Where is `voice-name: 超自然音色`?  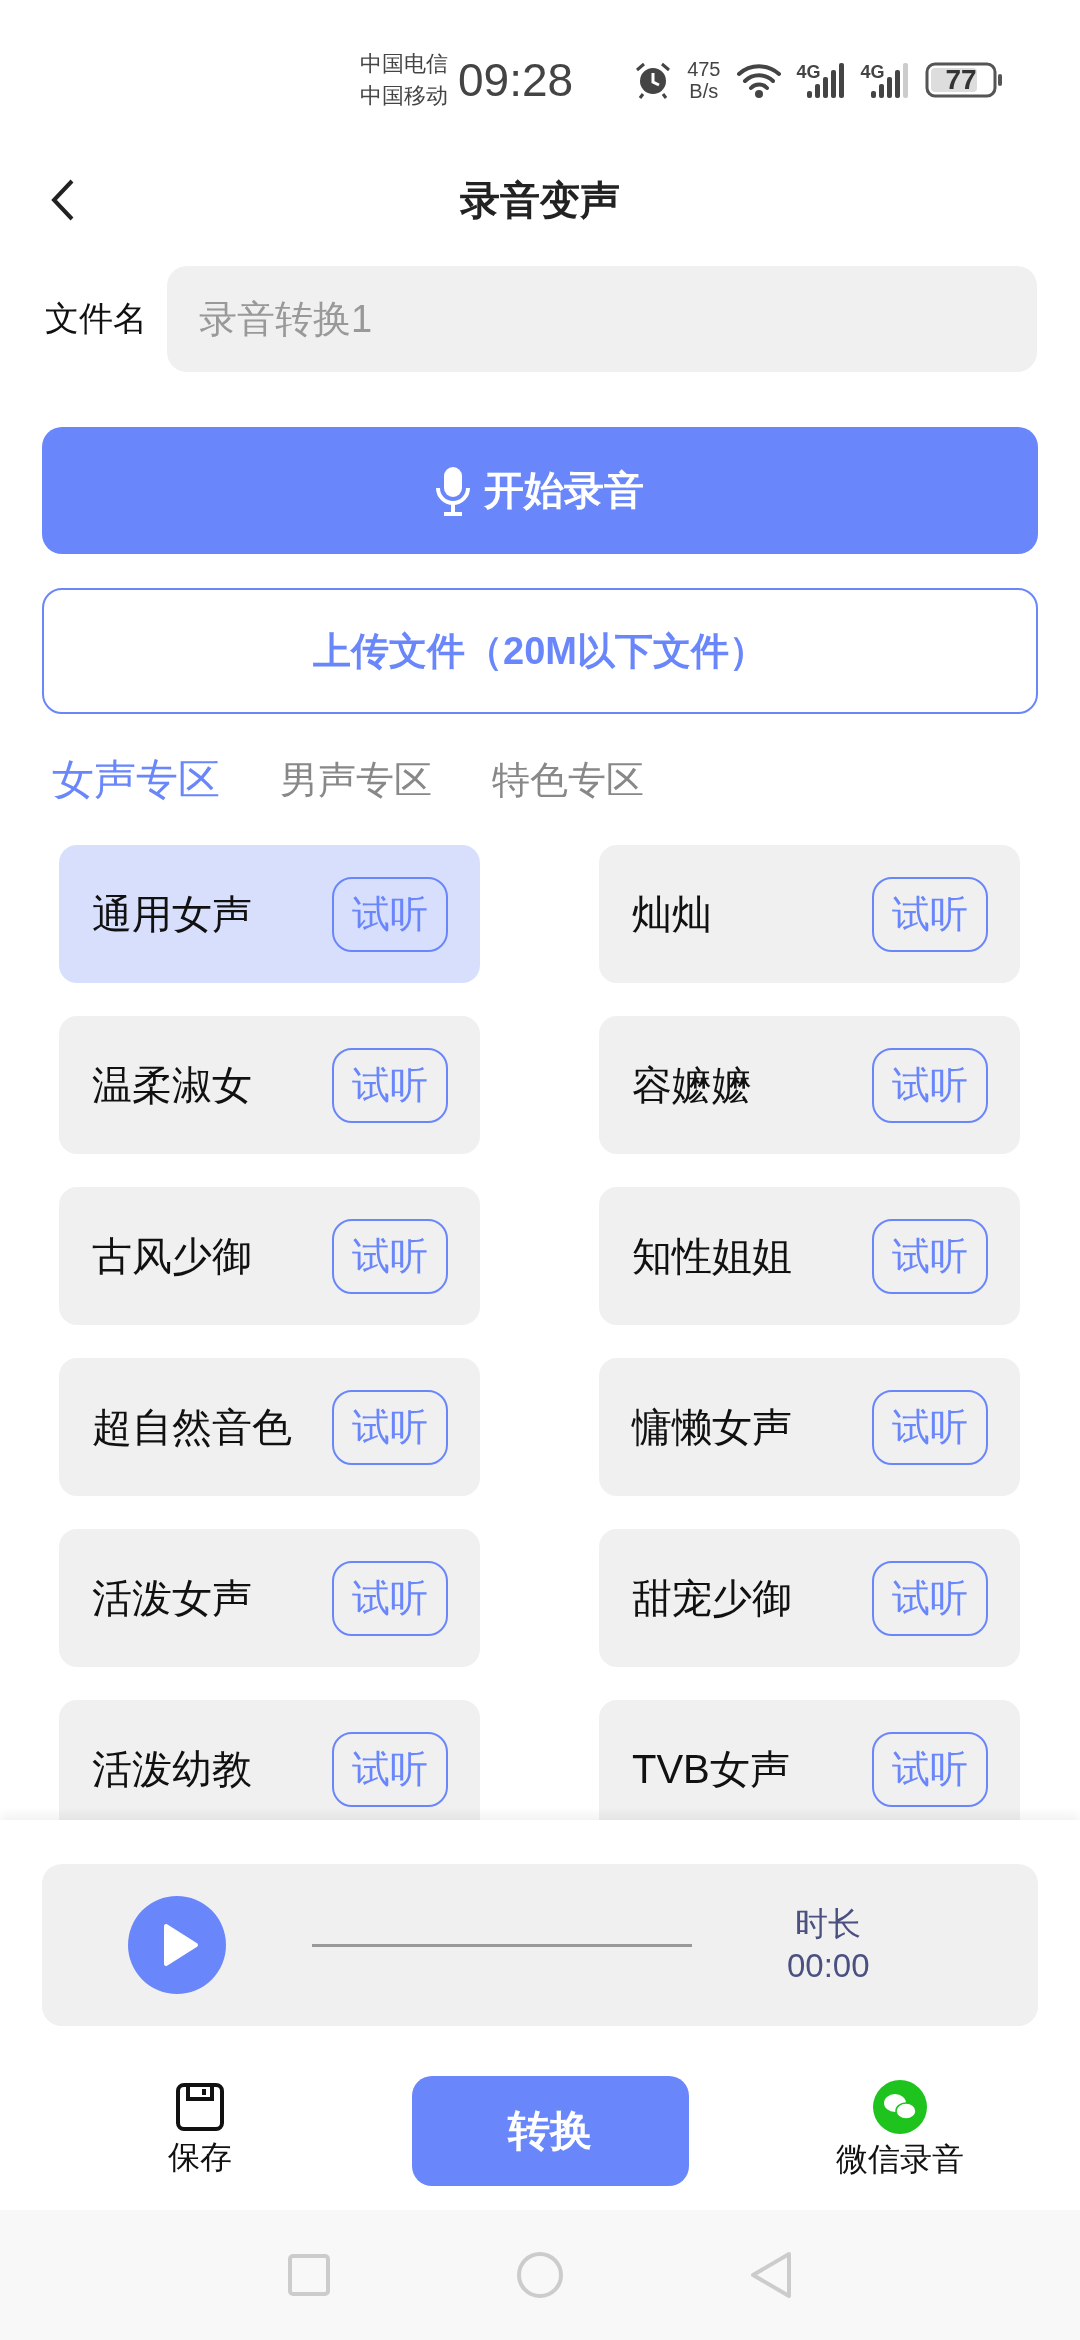 voice-name: 超自然音色 is located at coordinates (192, 1427).